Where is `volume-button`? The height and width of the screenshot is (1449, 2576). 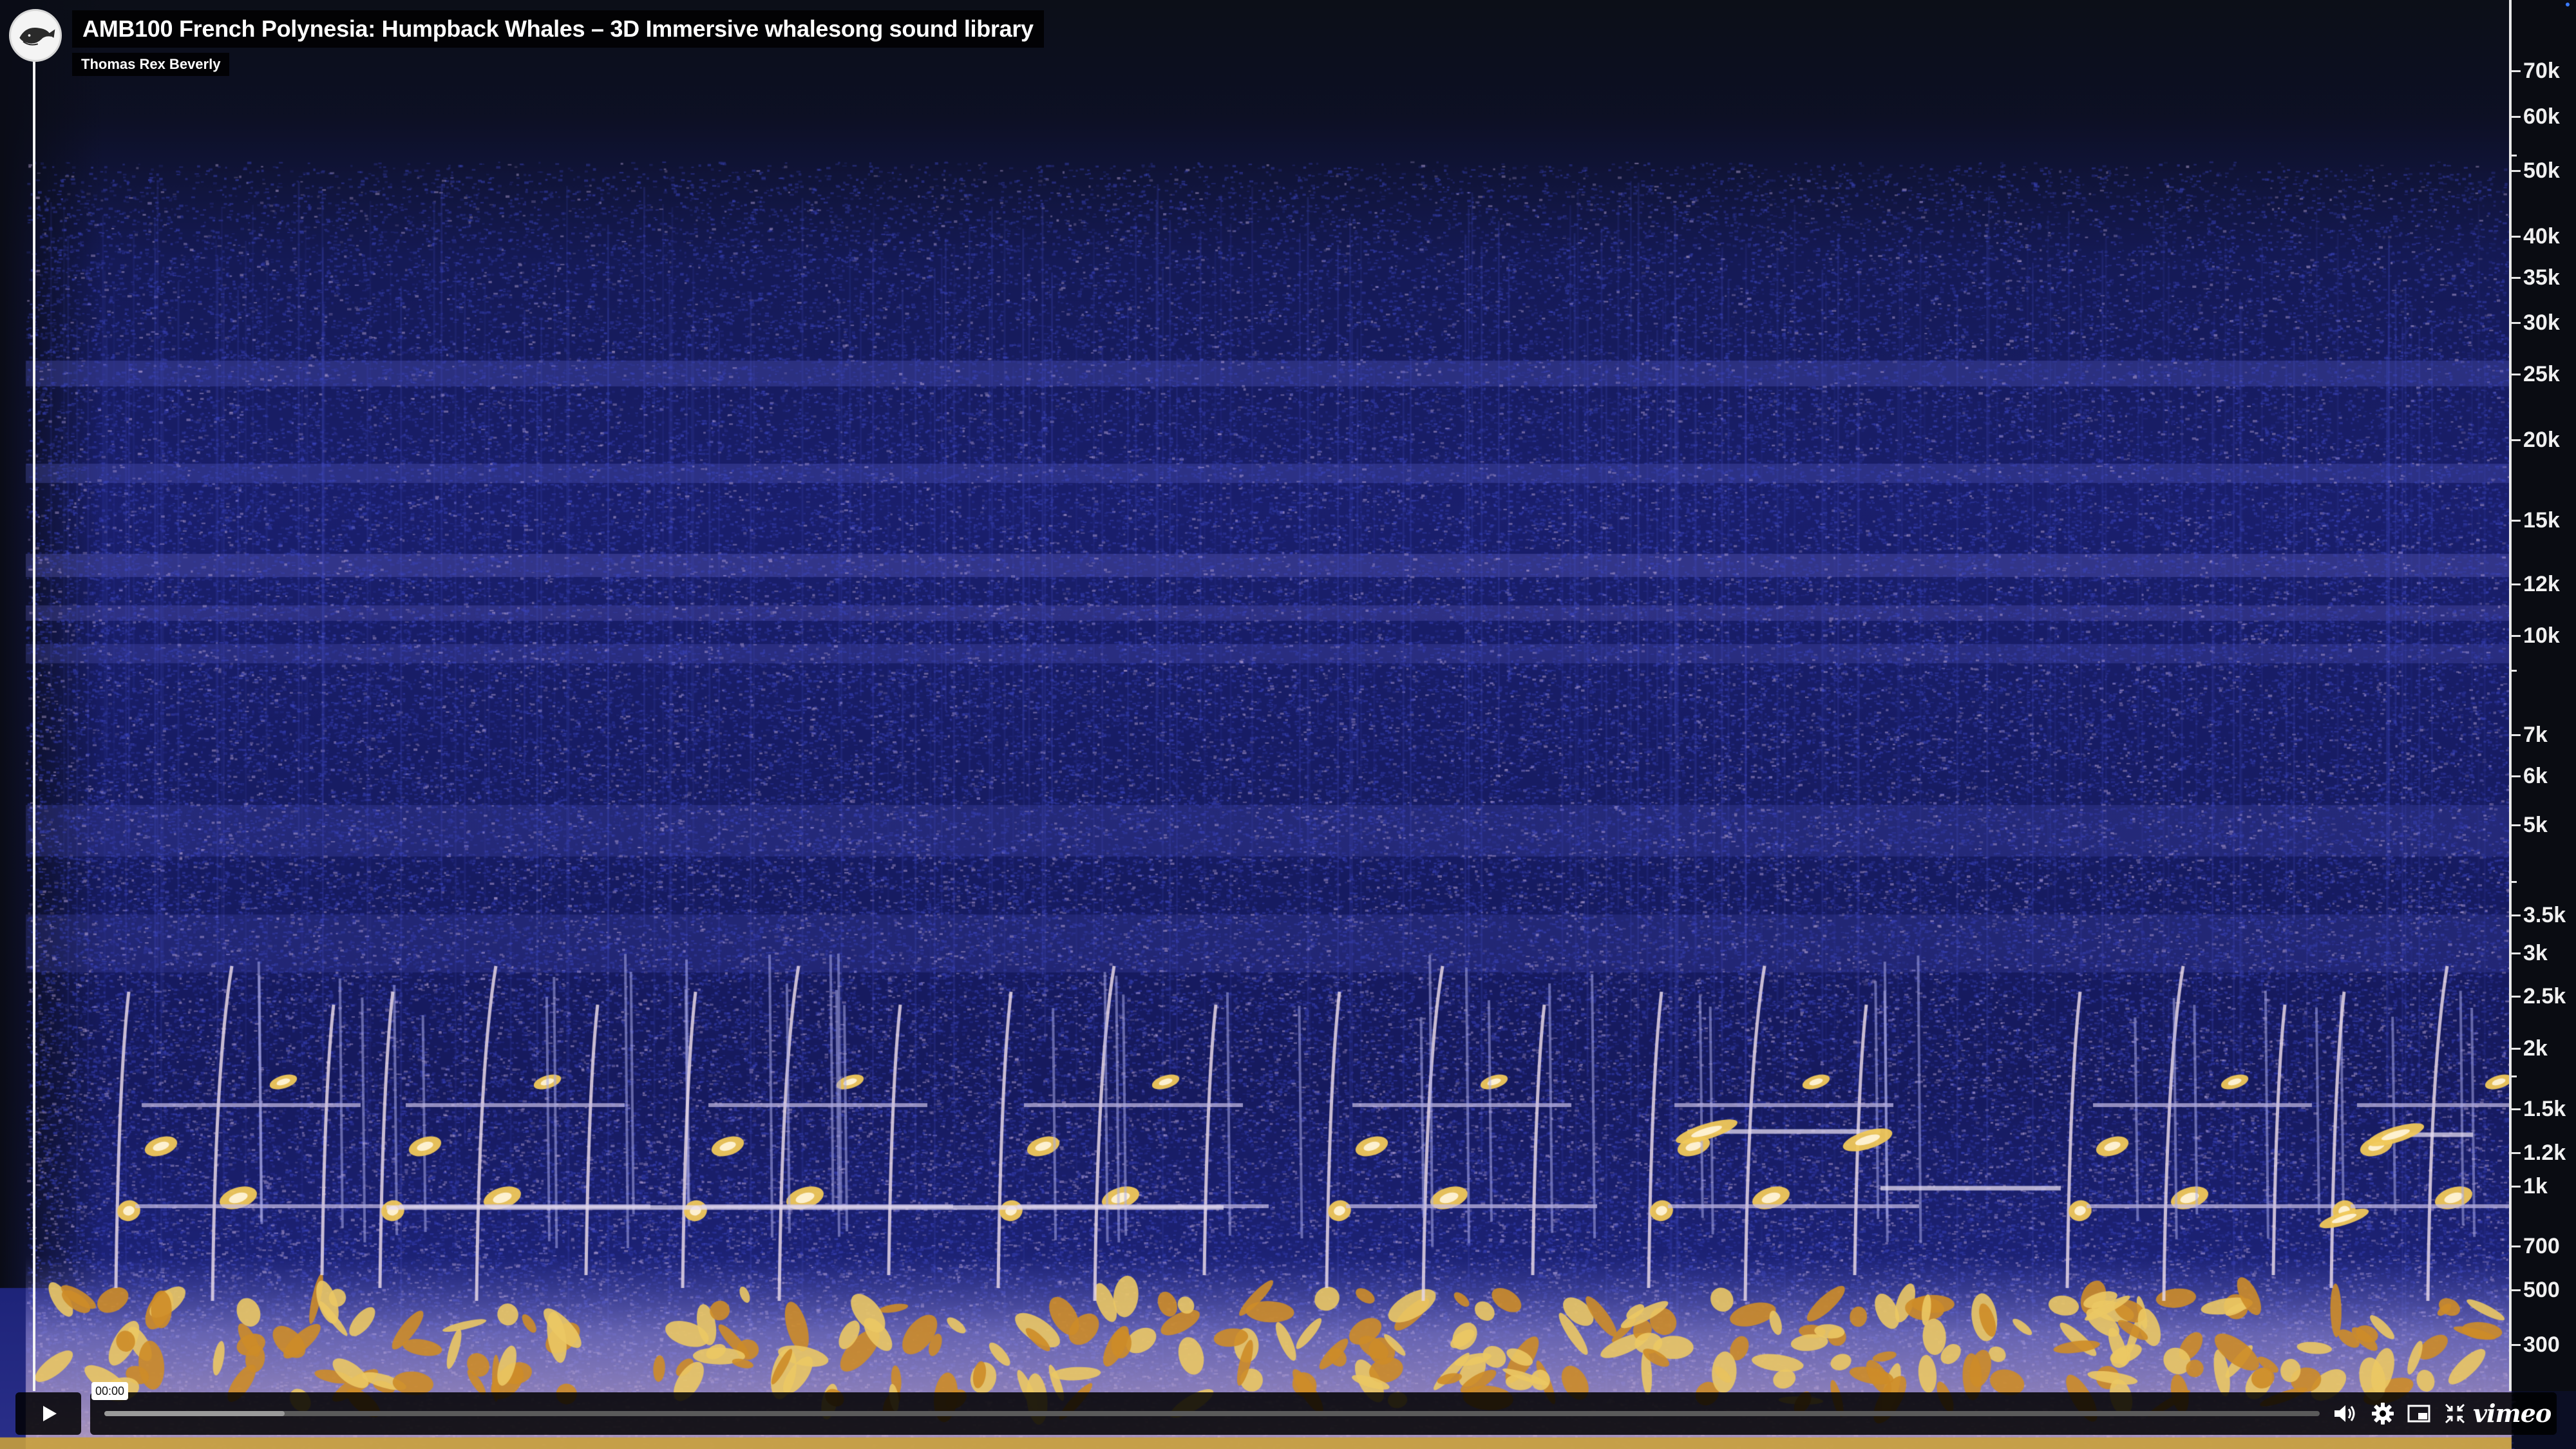 volume-button is located at coordinates (2344, 1413).